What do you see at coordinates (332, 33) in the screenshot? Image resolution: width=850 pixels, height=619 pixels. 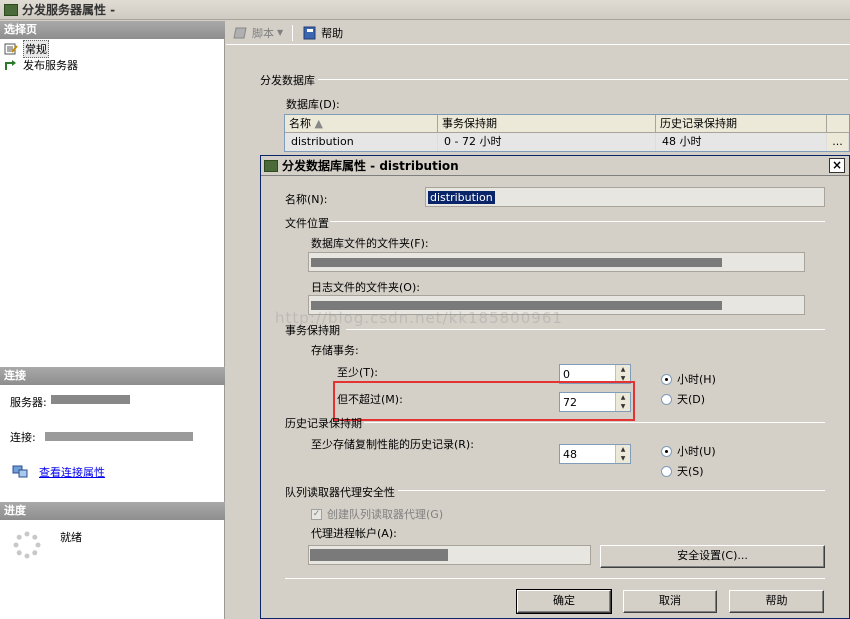 I see `help-label: 帮助` at bounding box center [332, 33].